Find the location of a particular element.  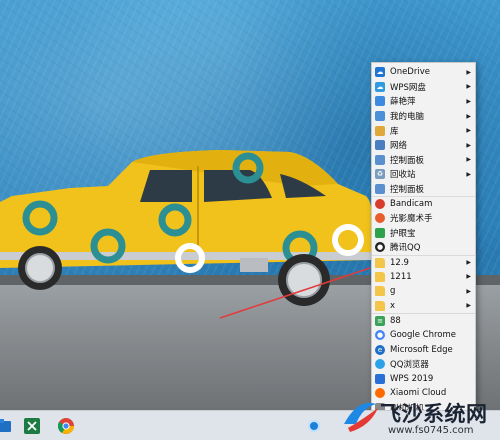

context-menu-item: e Microsoft Edge is located at coordinates (423, 349).